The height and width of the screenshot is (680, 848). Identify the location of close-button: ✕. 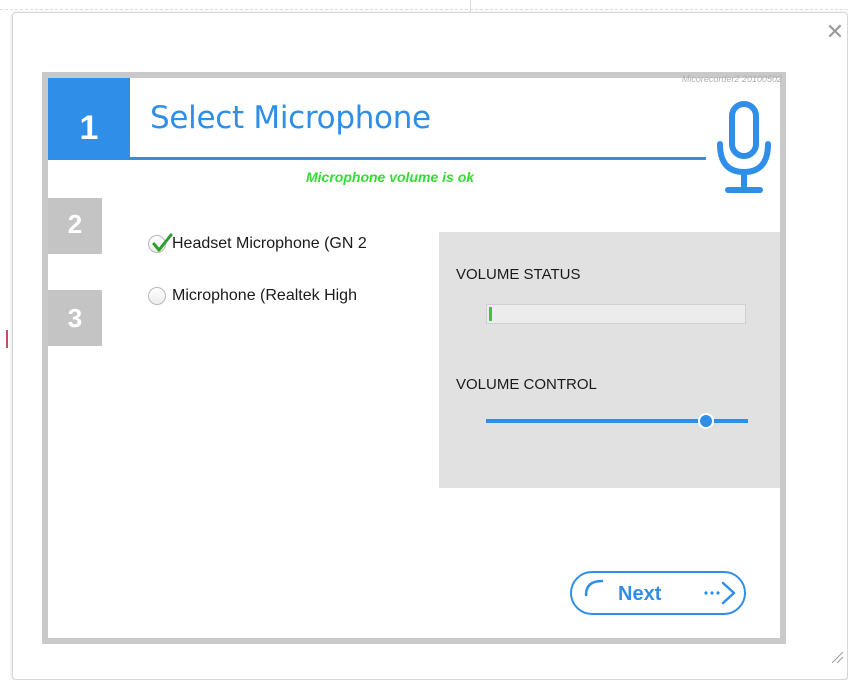
(835, 33).